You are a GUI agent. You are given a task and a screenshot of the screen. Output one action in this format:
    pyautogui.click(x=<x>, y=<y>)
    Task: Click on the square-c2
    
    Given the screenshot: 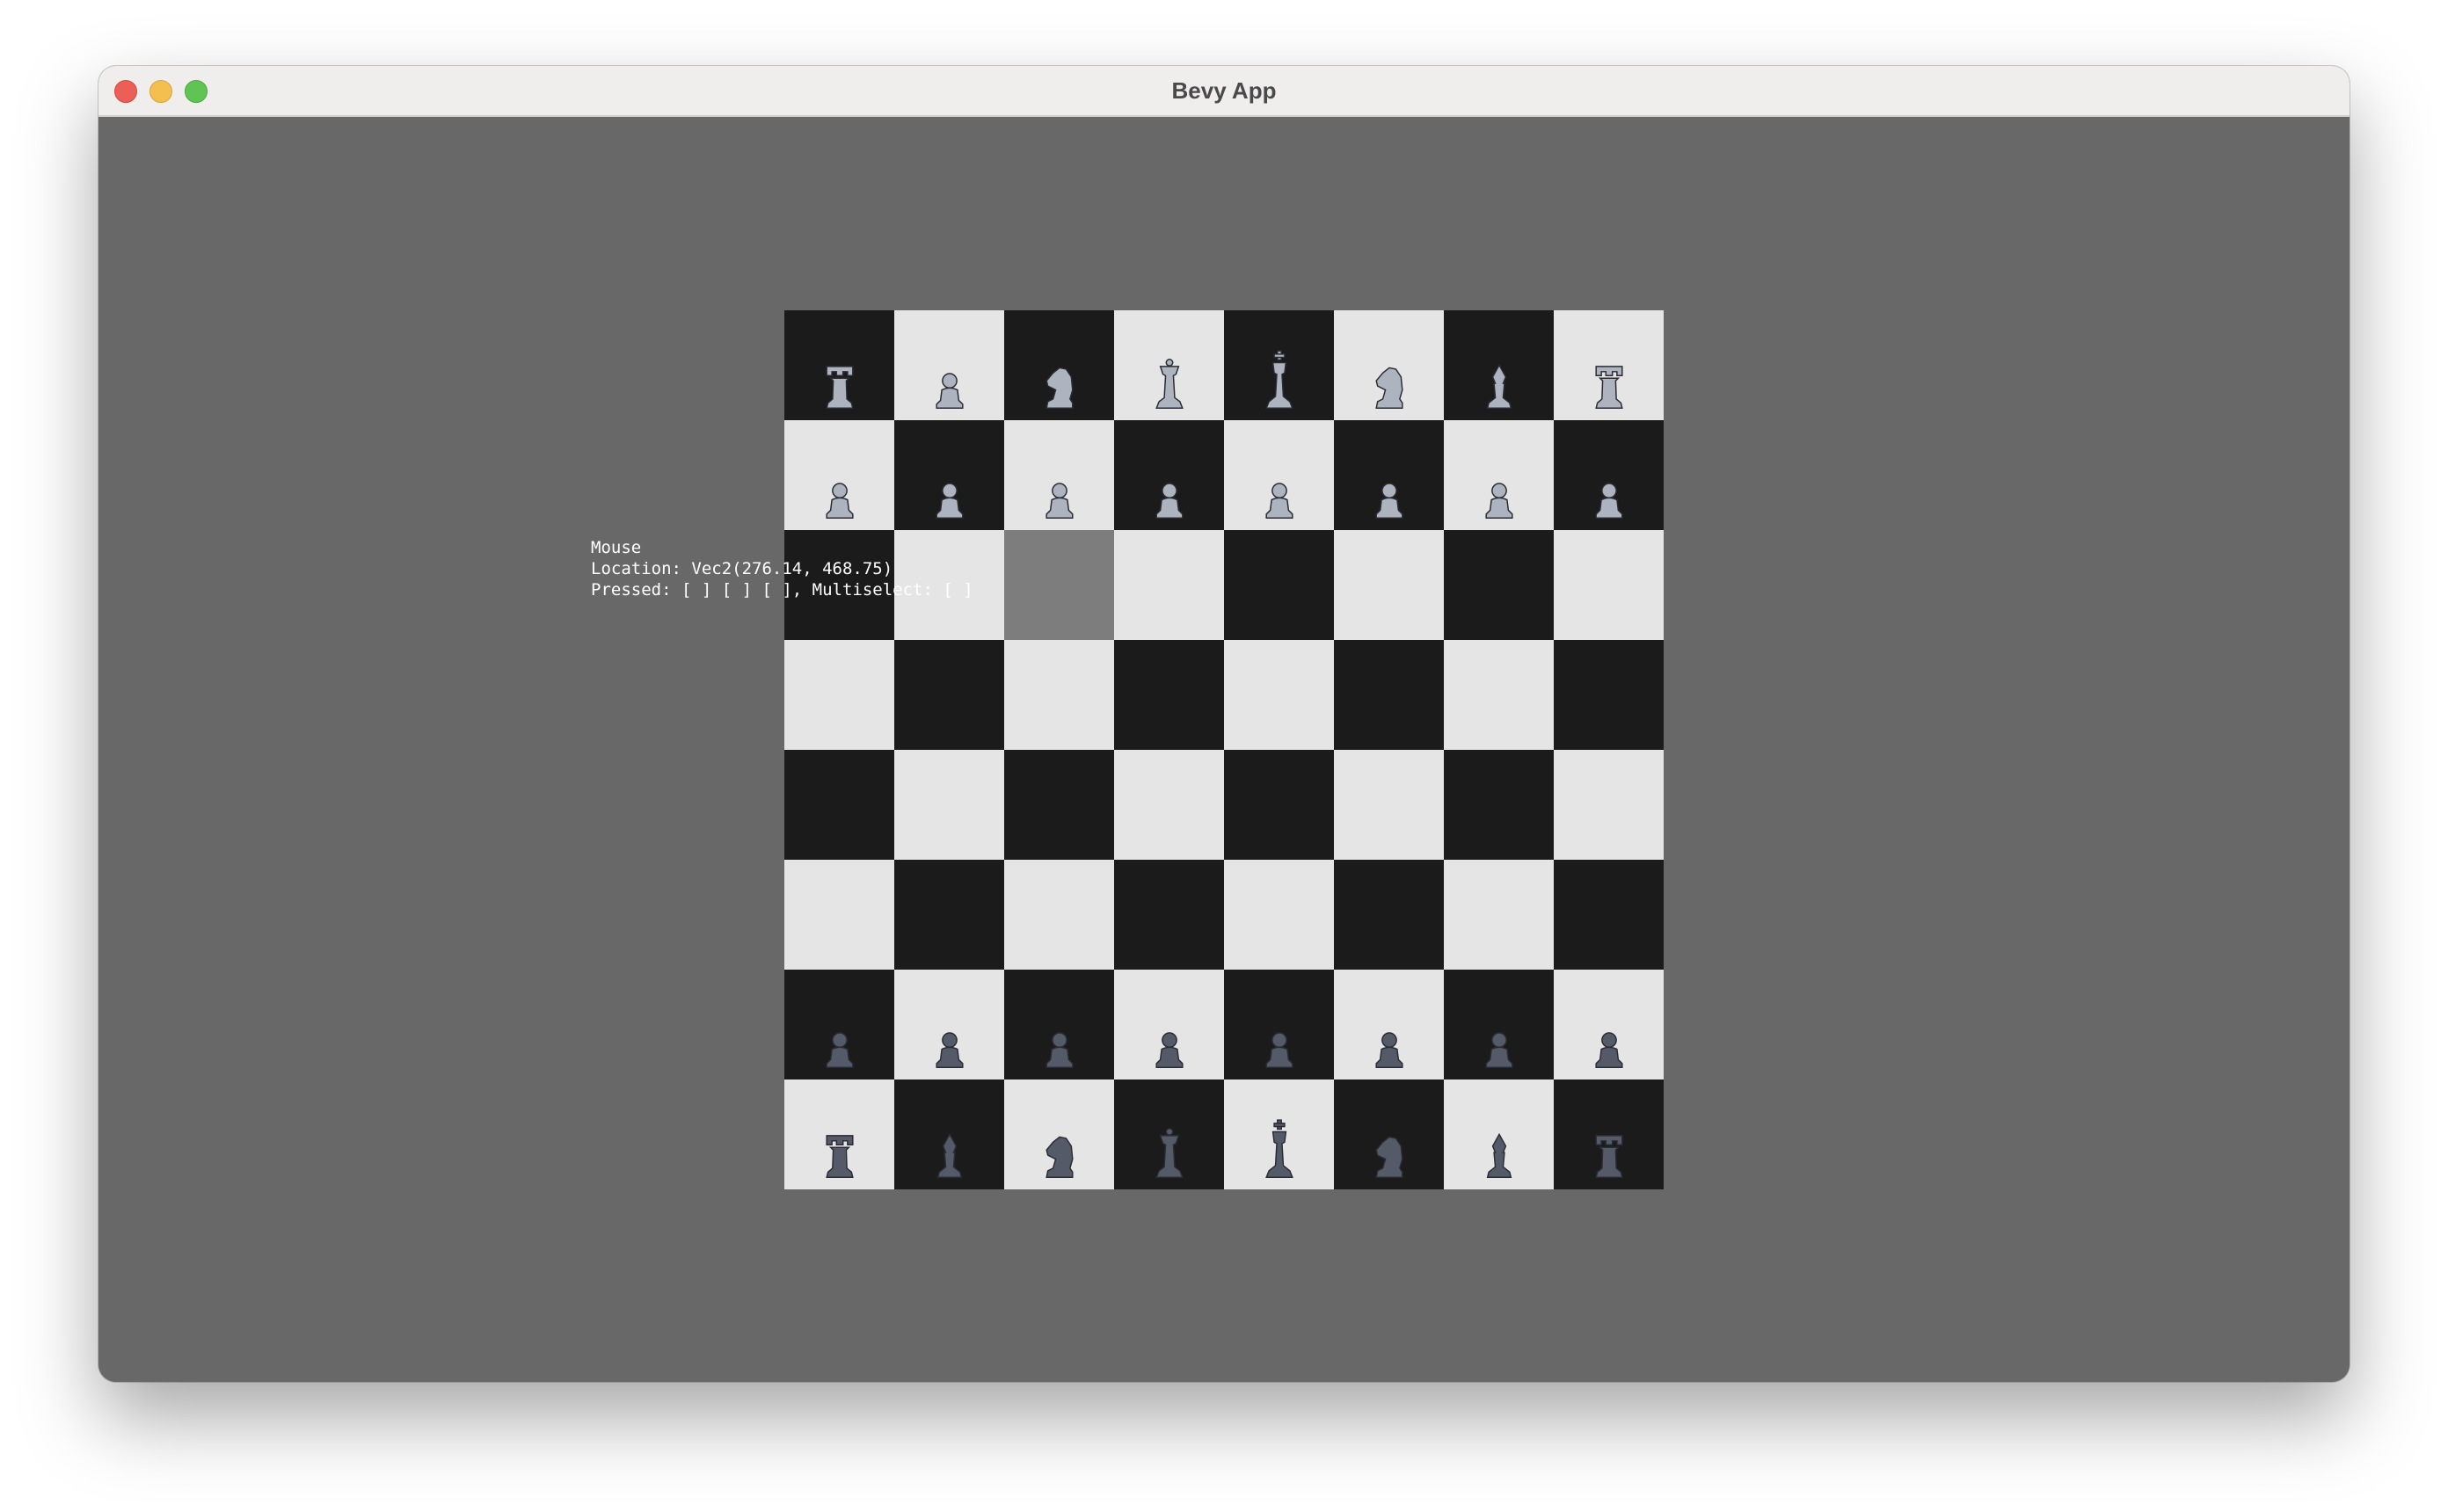 What is the action you would take?
    pyautogui.click(x=1059, y=1024)
    